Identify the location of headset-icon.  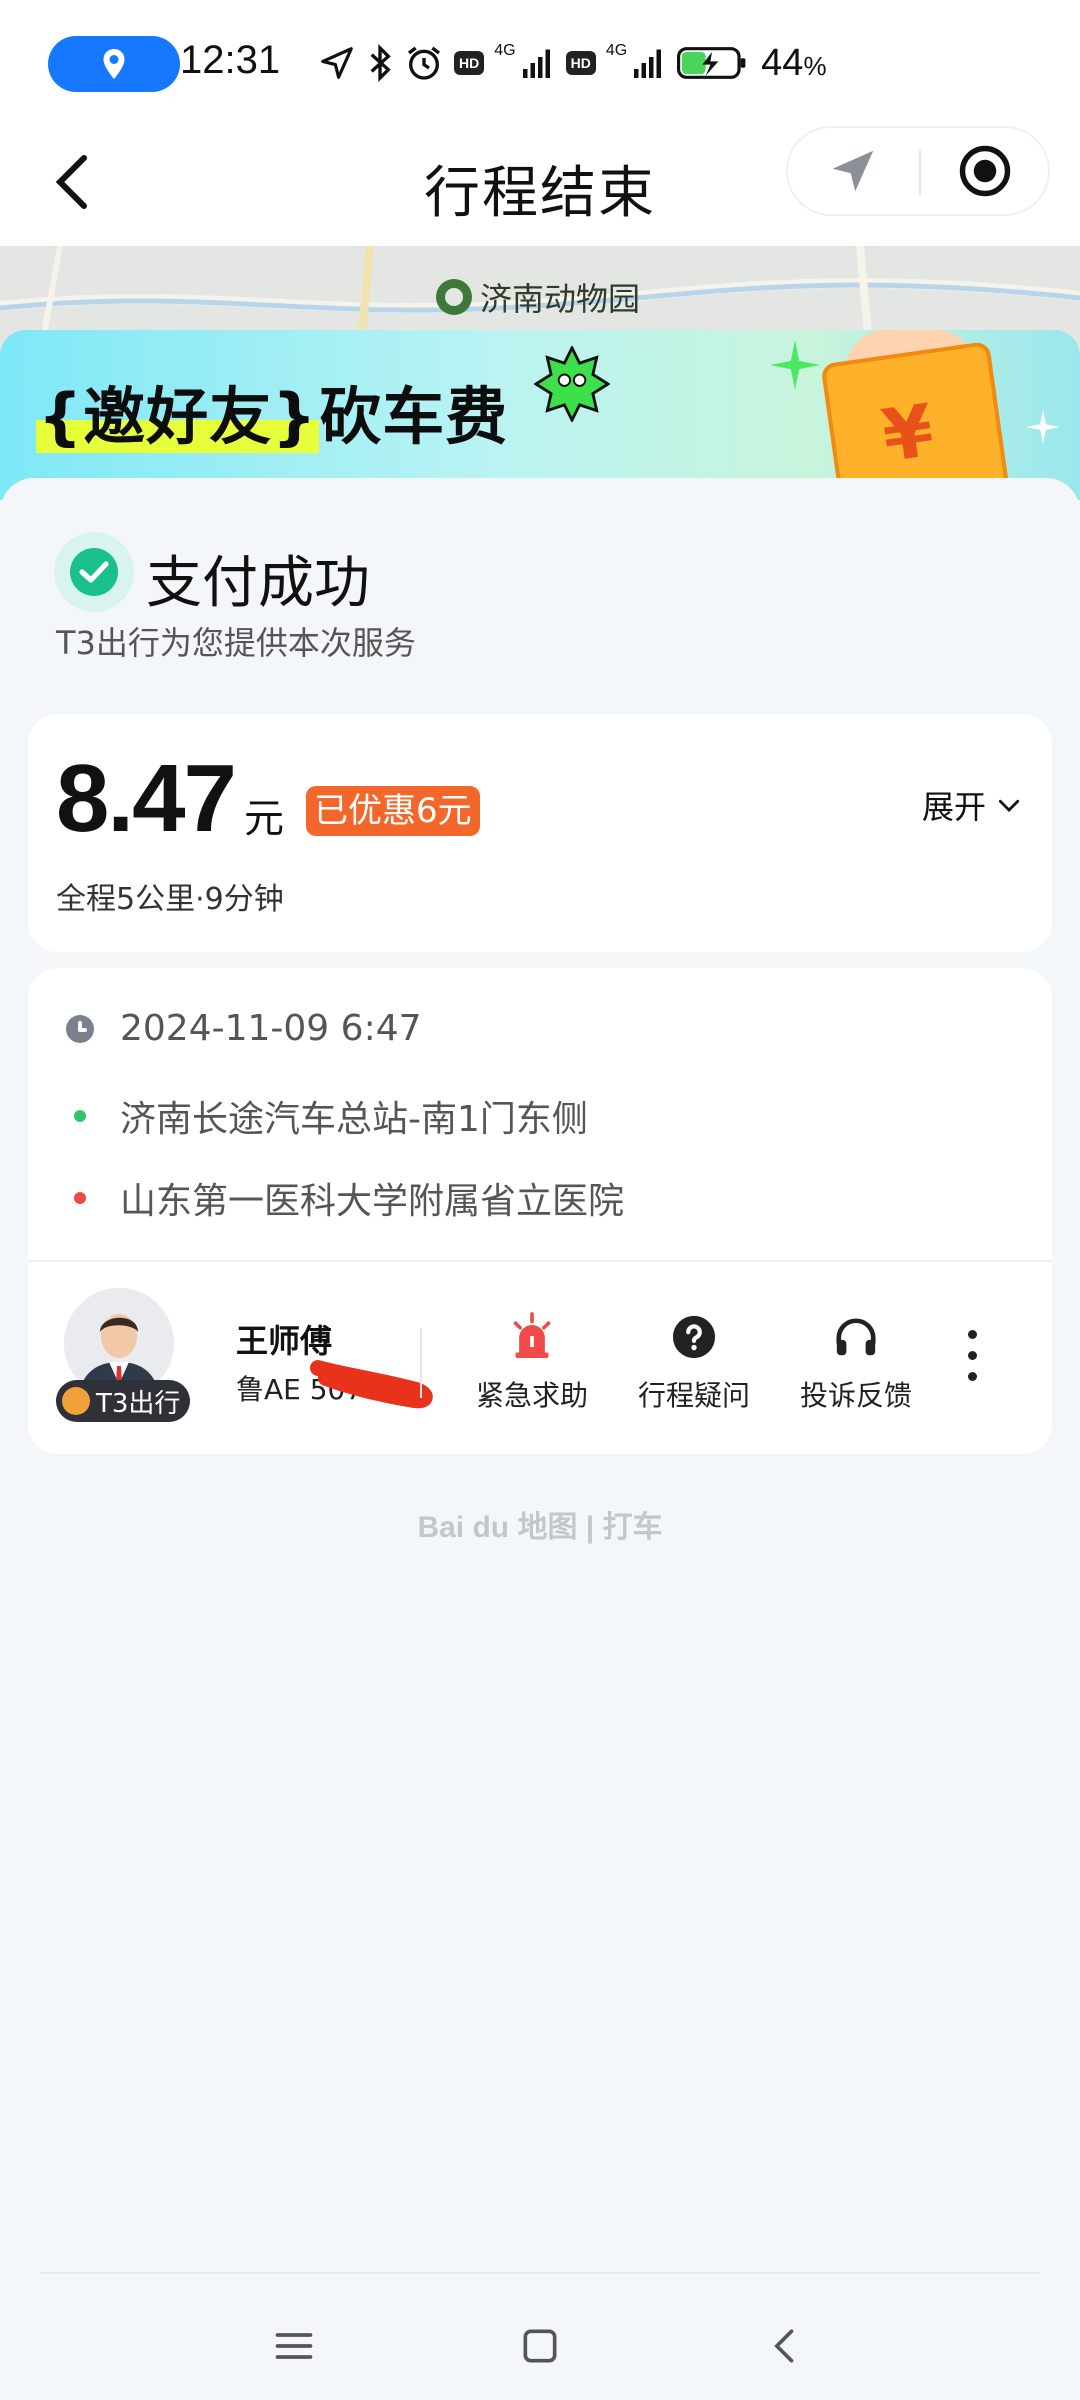
(856, 1337).